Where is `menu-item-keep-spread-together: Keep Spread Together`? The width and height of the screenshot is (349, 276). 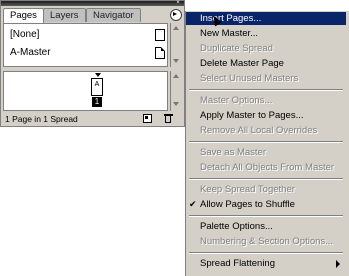 menu-item-keep-spread-together: Keep Spread Together is located at coordinates (266, 189).